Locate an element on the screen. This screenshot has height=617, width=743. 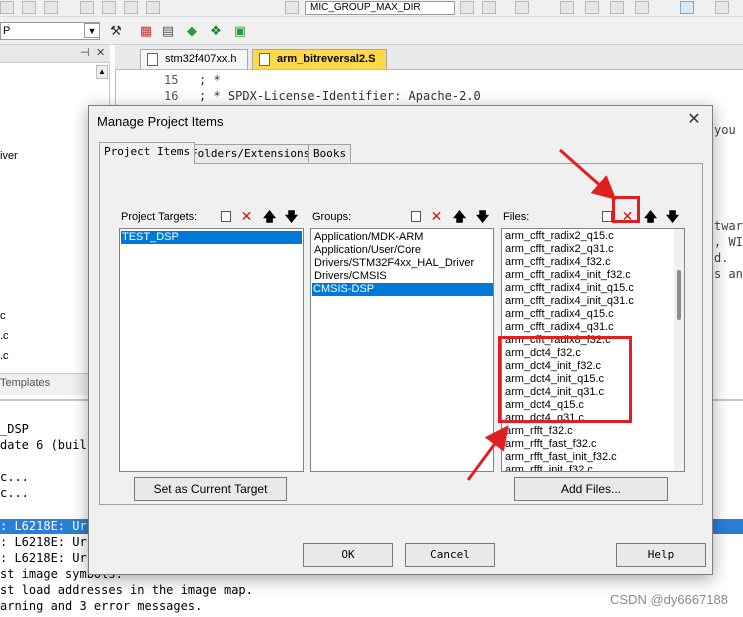
tab-project-items: Project Items is located at coordinates (147, 153).